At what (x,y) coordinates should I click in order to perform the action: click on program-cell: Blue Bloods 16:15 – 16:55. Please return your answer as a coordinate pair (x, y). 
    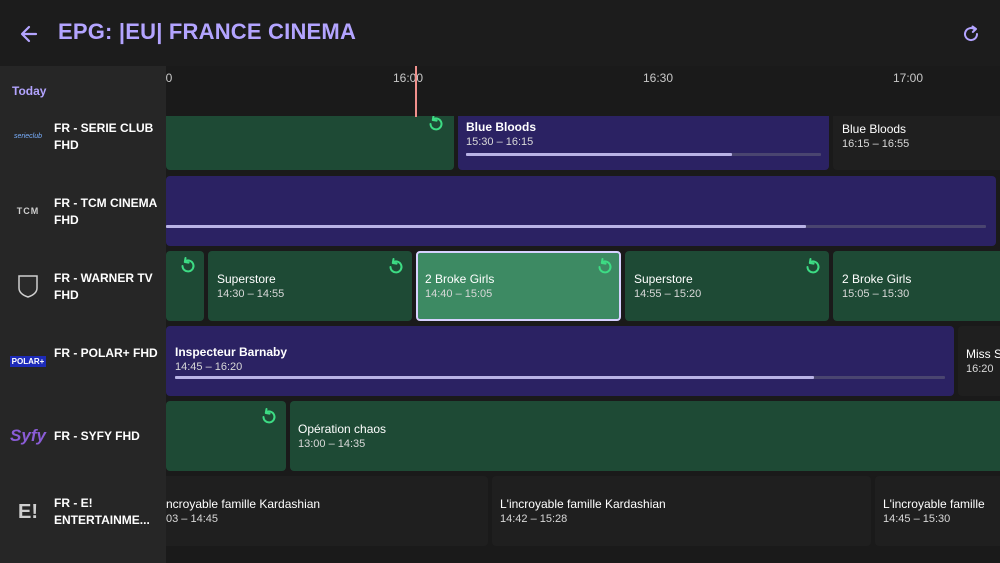
    Looking at the image, I should click on (916, 143).